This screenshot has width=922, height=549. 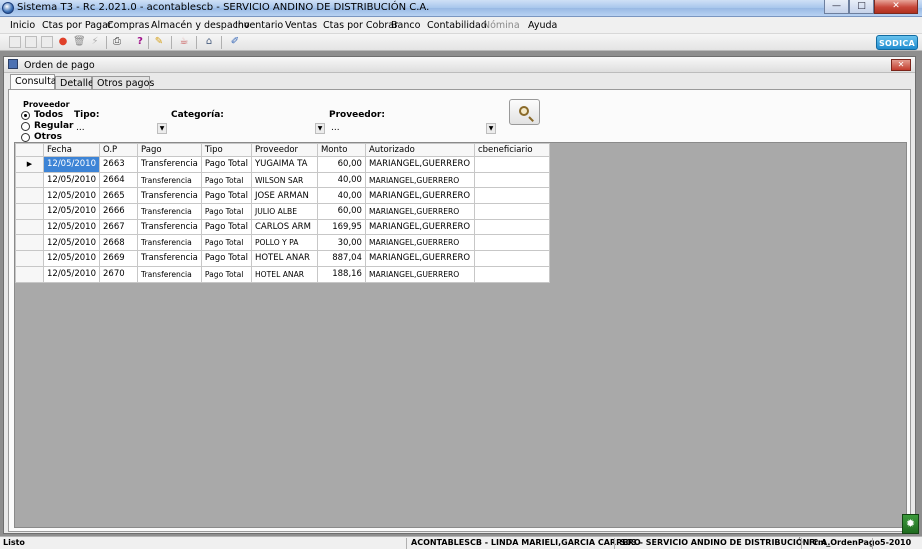 I want to click on cell-monto: 169,95, so click(x=341, y=227).